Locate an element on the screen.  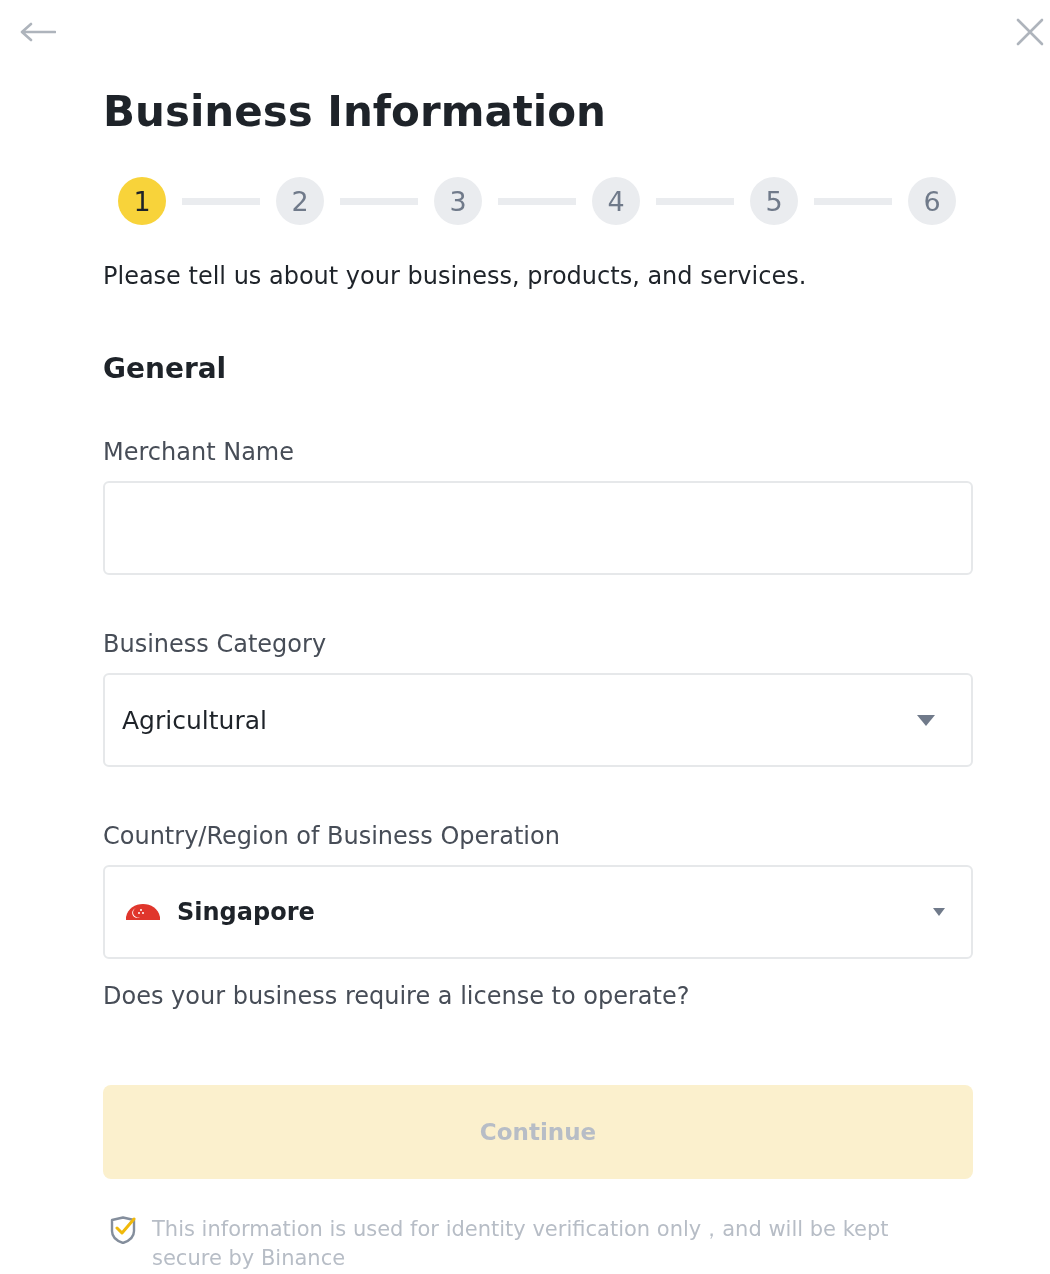
field-label: Country/Region of Business Operation is located at coordinates (332, 836).